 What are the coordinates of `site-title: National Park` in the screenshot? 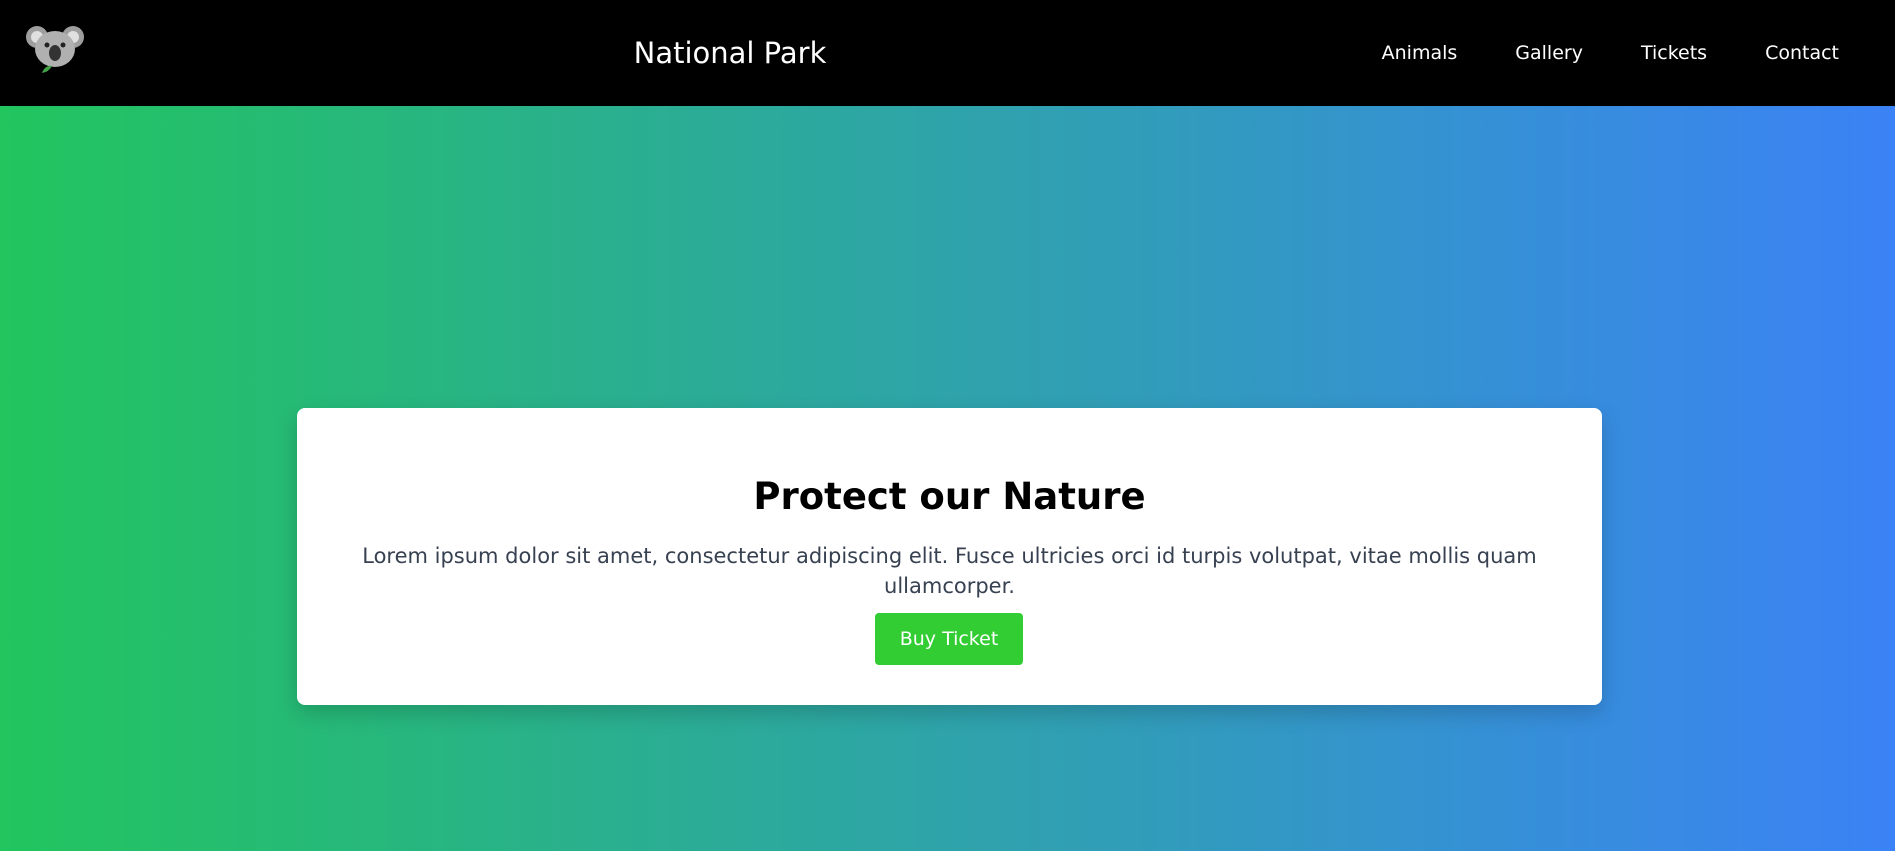 It's located at (730, 53).